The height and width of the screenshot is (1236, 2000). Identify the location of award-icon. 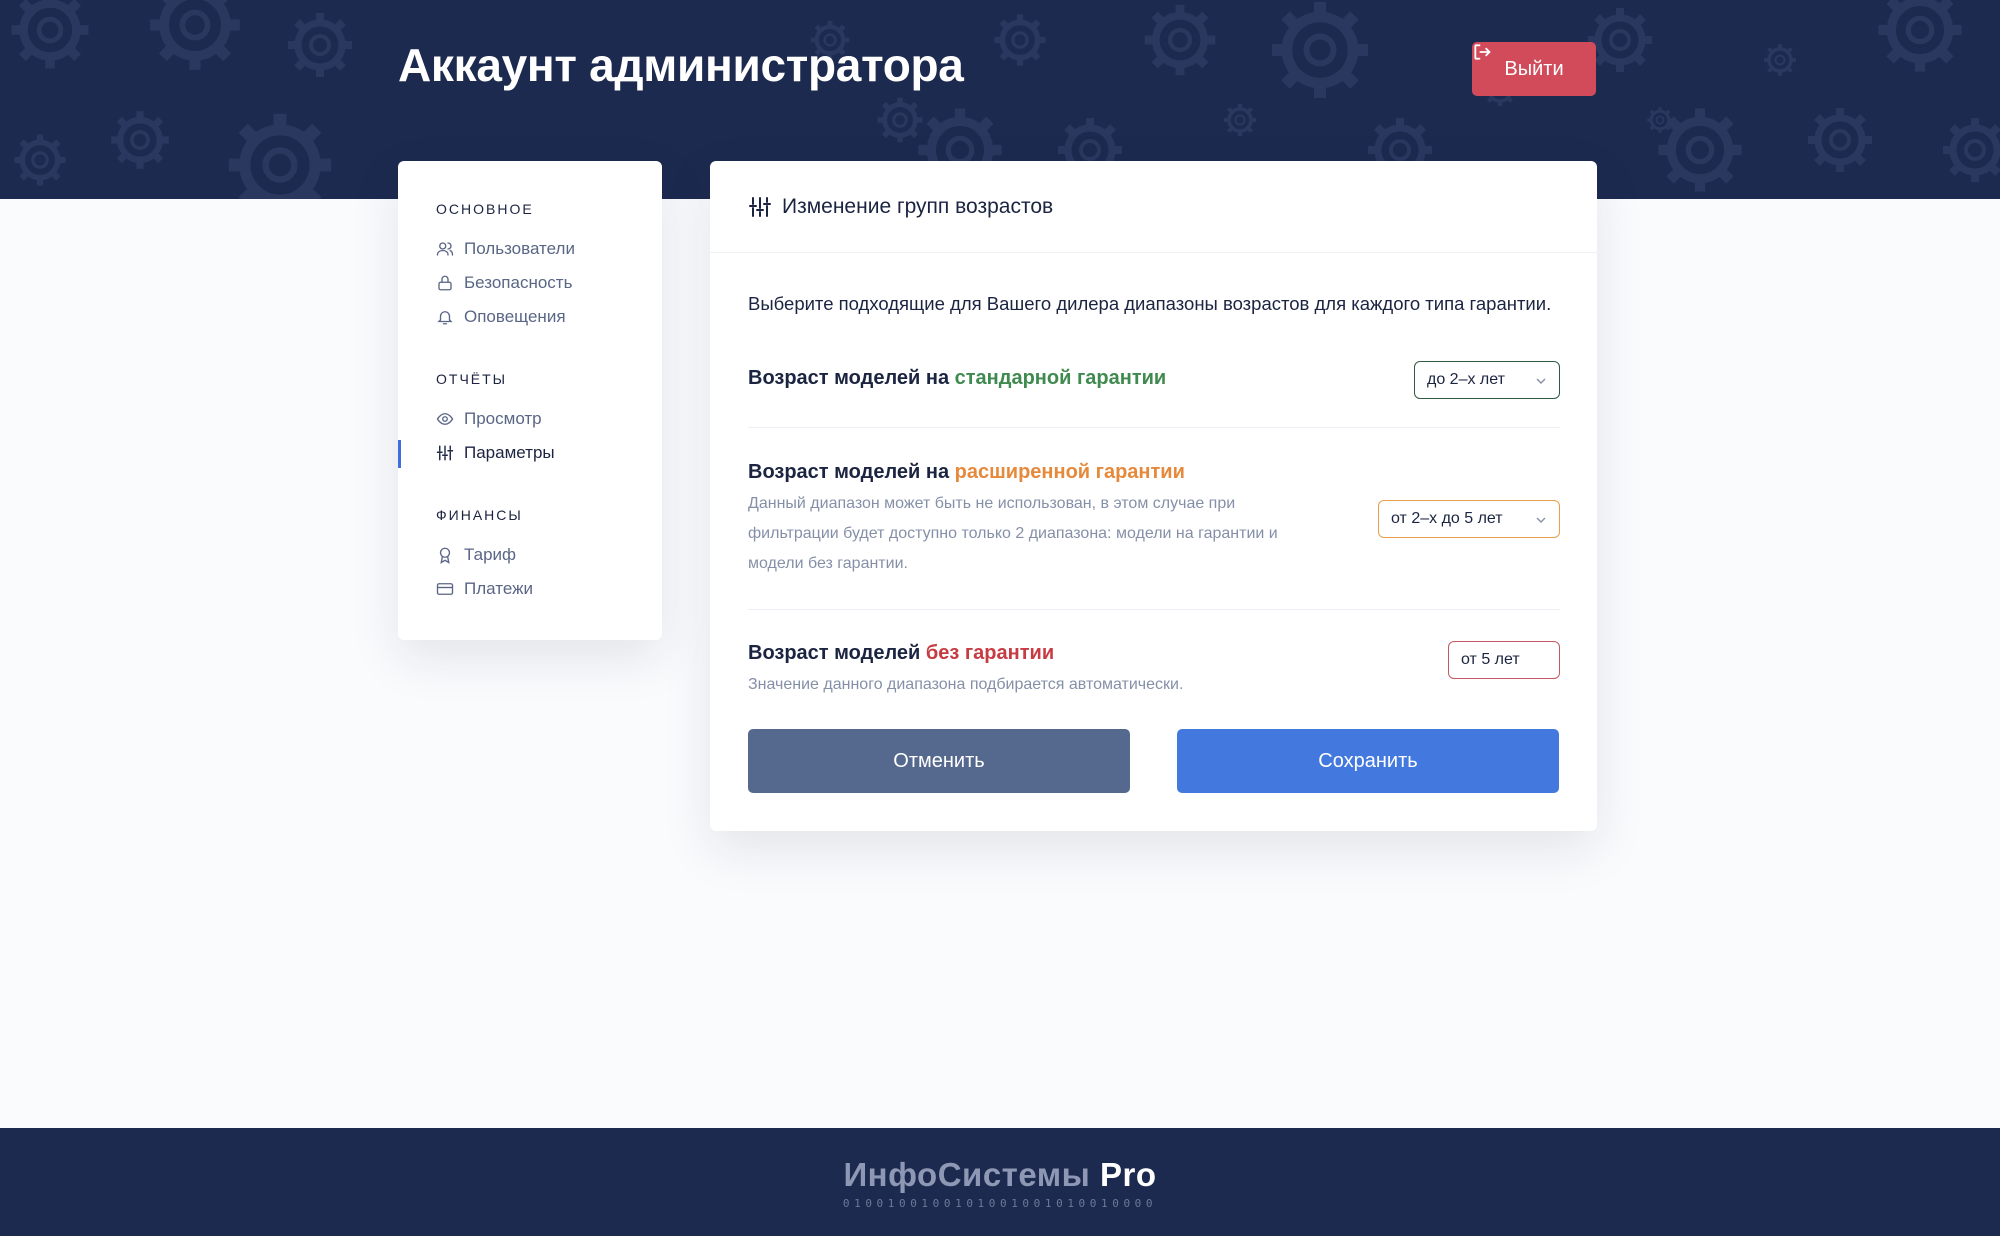
(445, 555).